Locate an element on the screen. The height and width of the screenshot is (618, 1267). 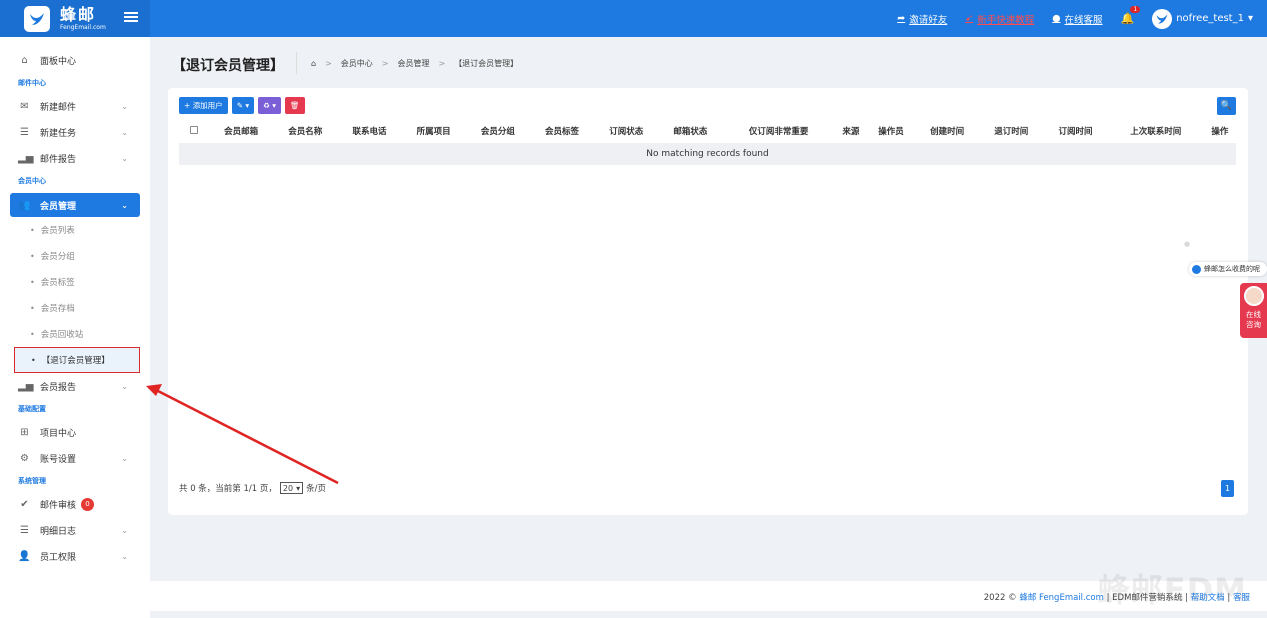
empty-message: No matching records found is located at coordinates (707, 154).